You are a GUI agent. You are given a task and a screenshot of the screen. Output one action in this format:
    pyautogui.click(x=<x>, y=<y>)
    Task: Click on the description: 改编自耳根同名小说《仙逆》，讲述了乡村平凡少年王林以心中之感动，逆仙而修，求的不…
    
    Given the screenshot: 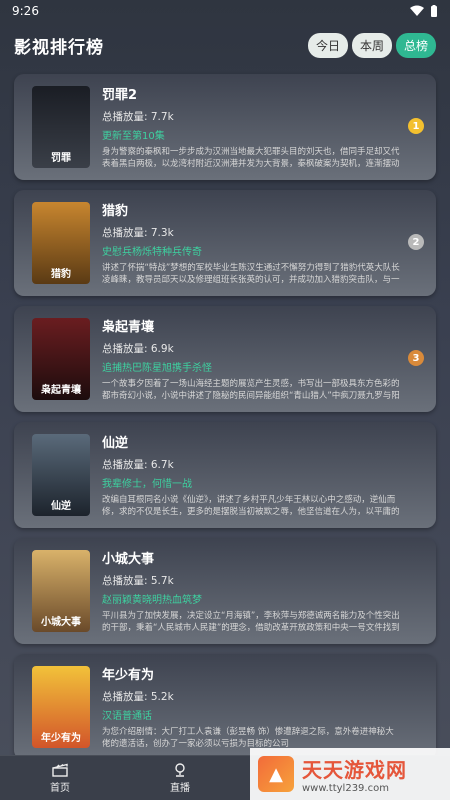 What is the action you would take?
    pyautogui.click(x=251, y=506)
    